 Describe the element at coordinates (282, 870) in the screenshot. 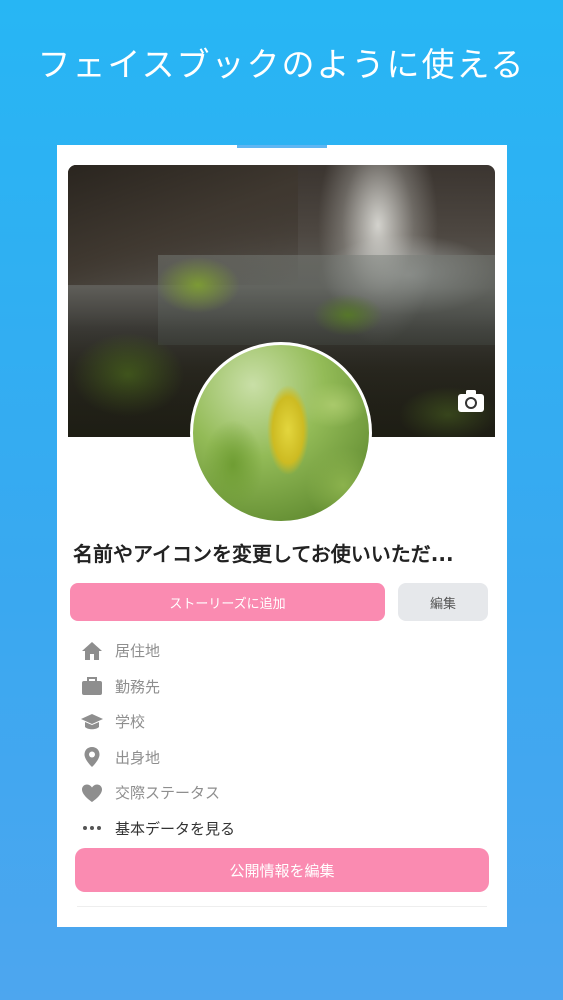

I see `edit-public-info-button: 公開情報を編集` at that location.